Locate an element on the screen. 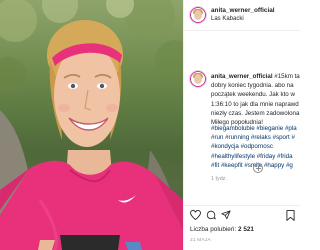 The image size is (320, 250). hashtag-line: #biegambolubie #bieganie #pla is located at coordinates (255, 128).